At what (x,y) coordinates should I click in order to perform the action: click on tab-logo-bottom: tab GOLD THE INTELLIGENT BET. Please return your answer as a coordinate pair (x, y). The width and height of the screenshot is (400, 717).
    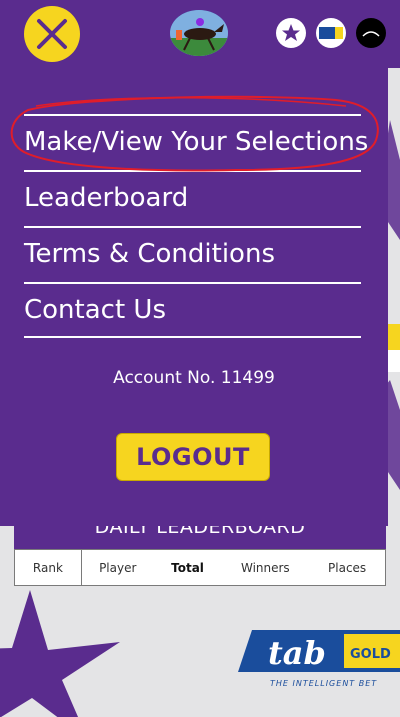
    Looking at the image, I should click on (319, 659).